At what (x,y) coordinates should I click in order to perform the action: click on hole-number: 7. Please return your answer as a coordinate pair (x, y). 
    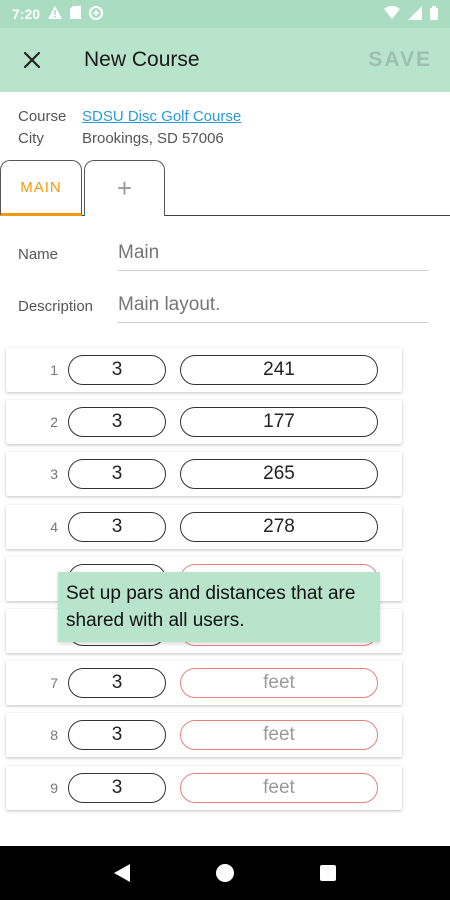
    Looking at the image, I should click on (54, 683).